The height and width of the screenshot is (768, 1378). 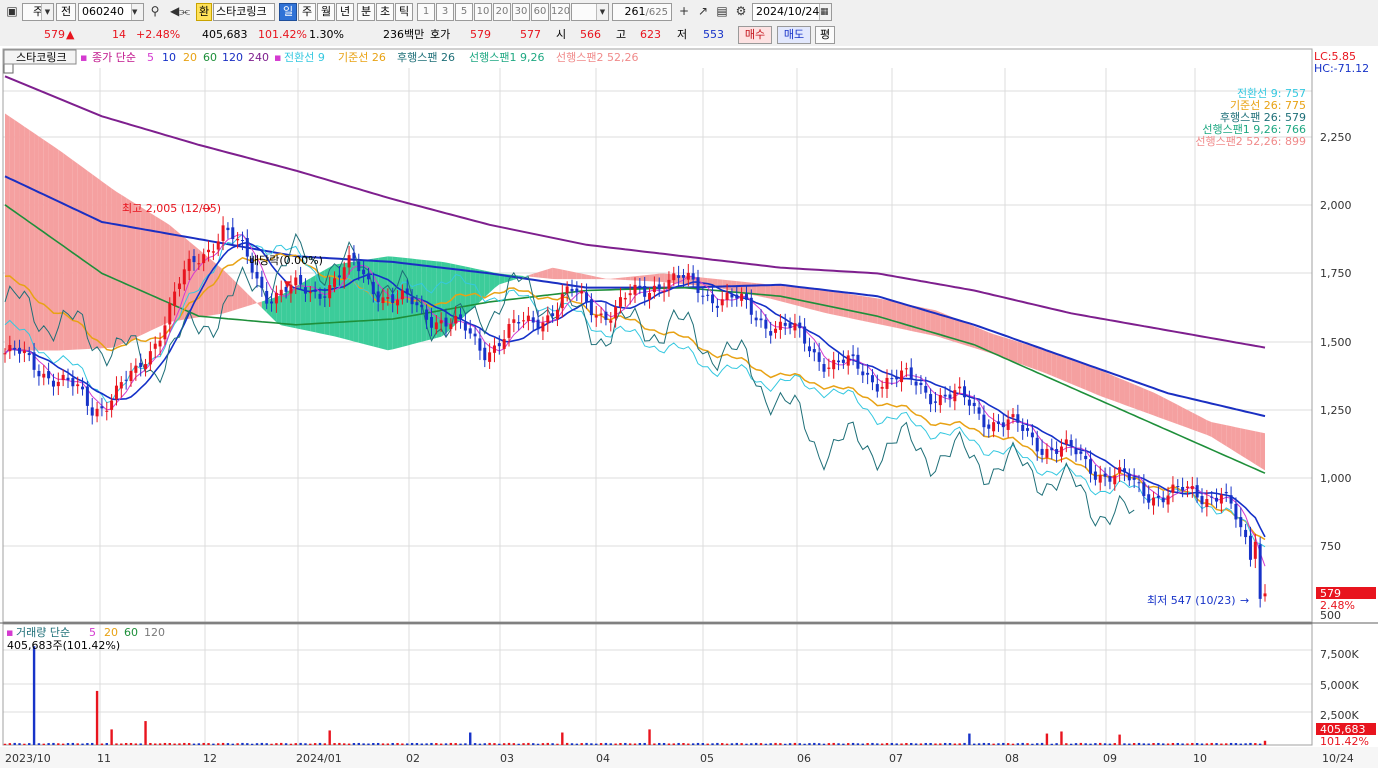 I want to click on interval-day-button: 일, so click(x=288, y=12).